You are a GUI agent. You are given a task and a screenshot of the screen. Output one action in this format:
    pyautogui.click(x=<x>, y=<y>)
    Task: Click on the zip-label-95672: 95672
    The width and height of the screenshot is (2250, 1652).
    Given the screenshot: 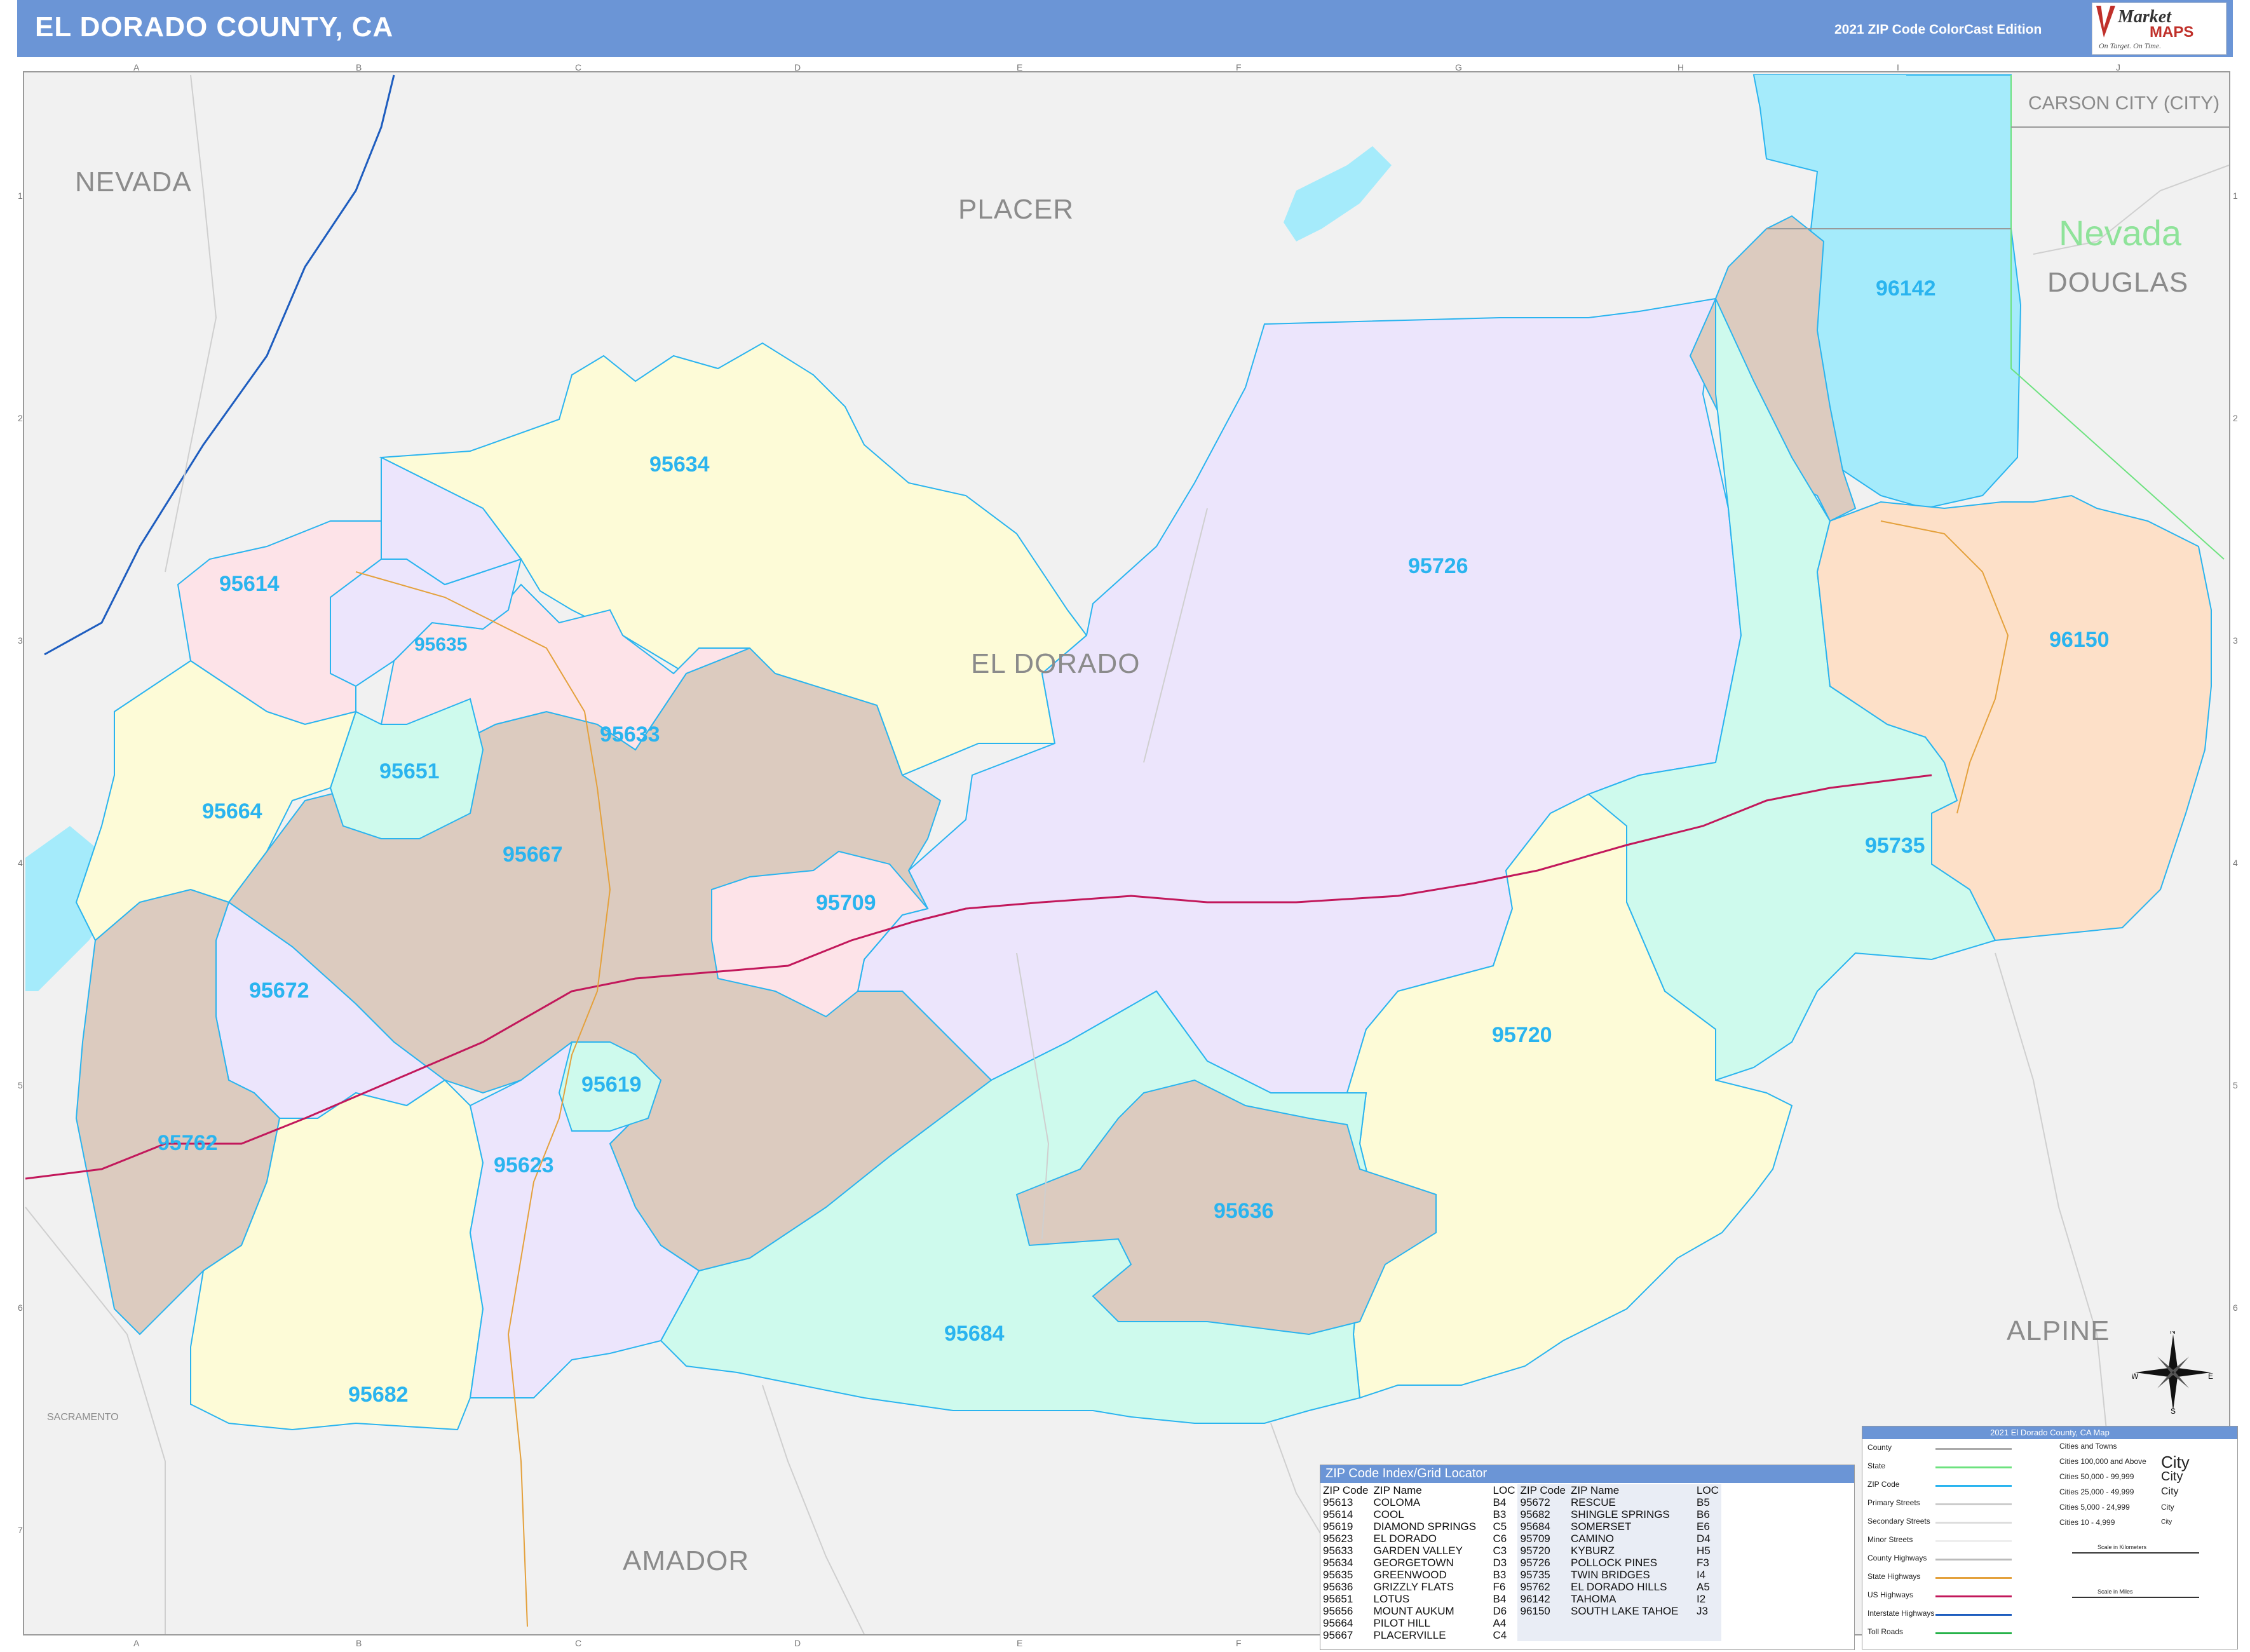 What is the action you would take?
    pyautogui.click(x=279, y=991)
    